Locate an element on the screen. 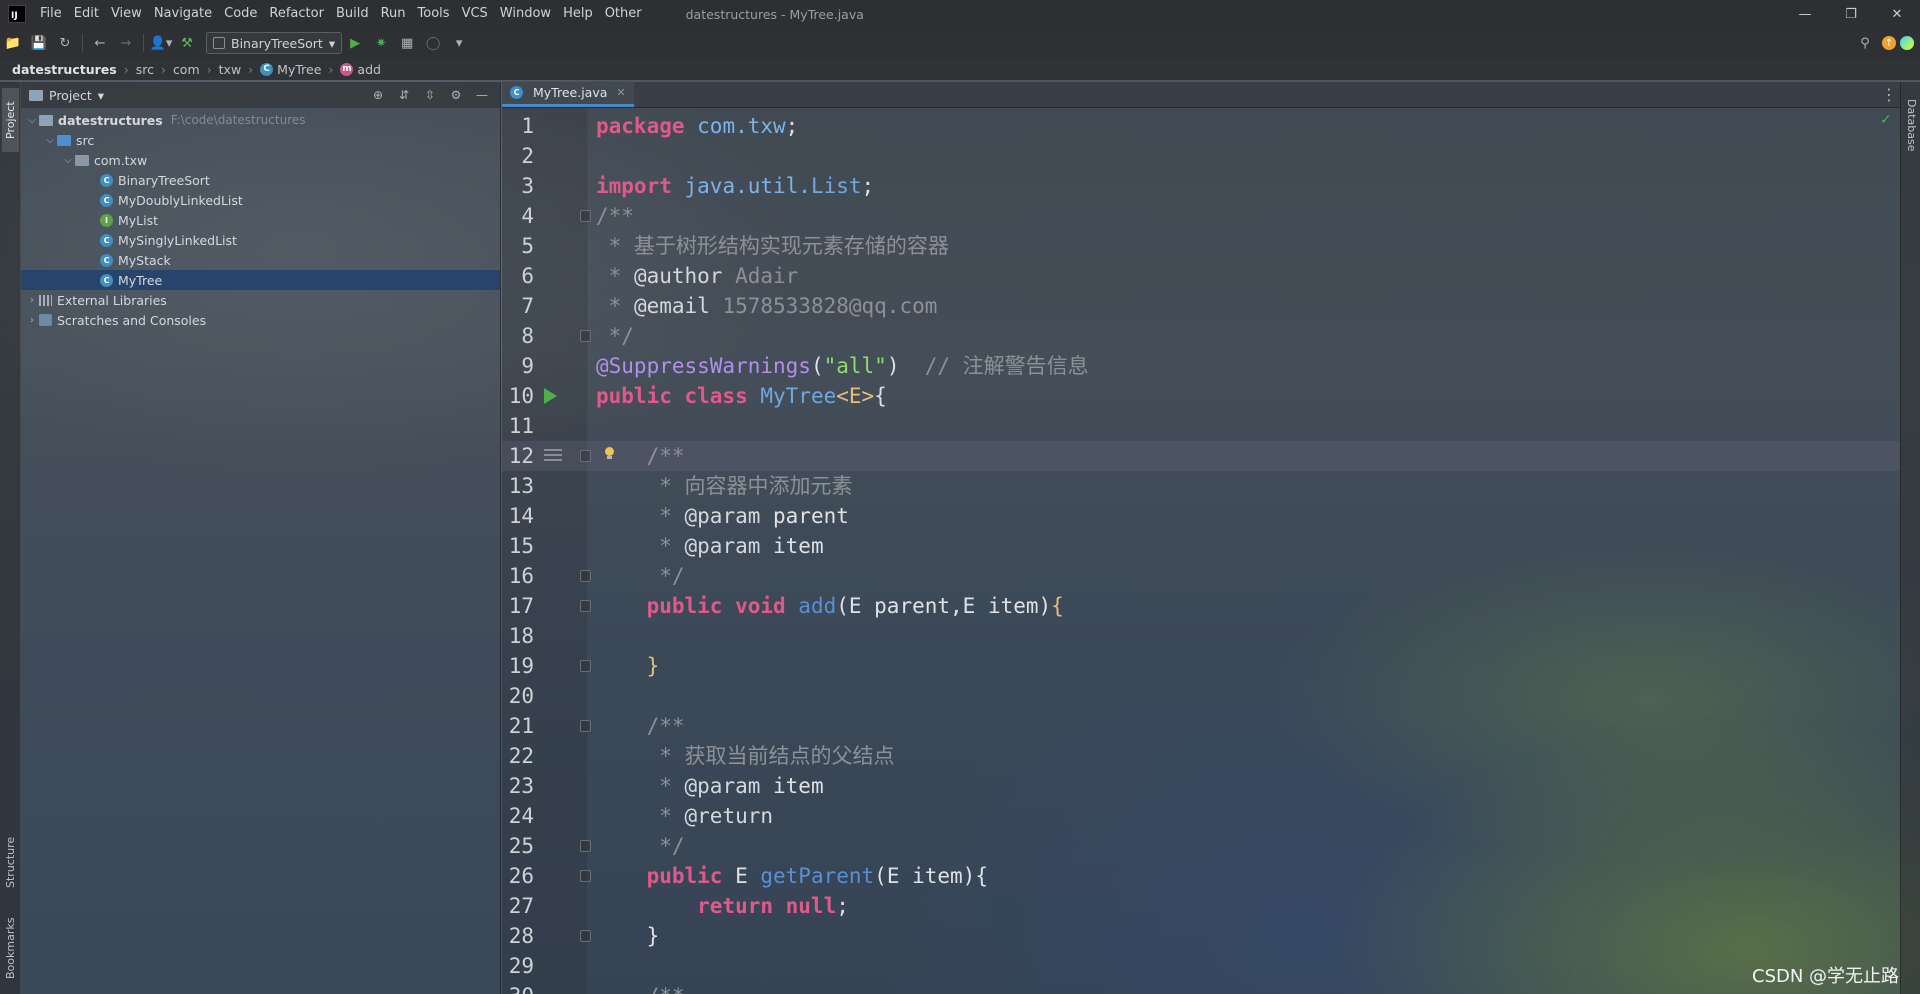 This screenshot has width=1920, height=994. more-tabs-icon: ⋮ is located at coordinates (1889, 94).